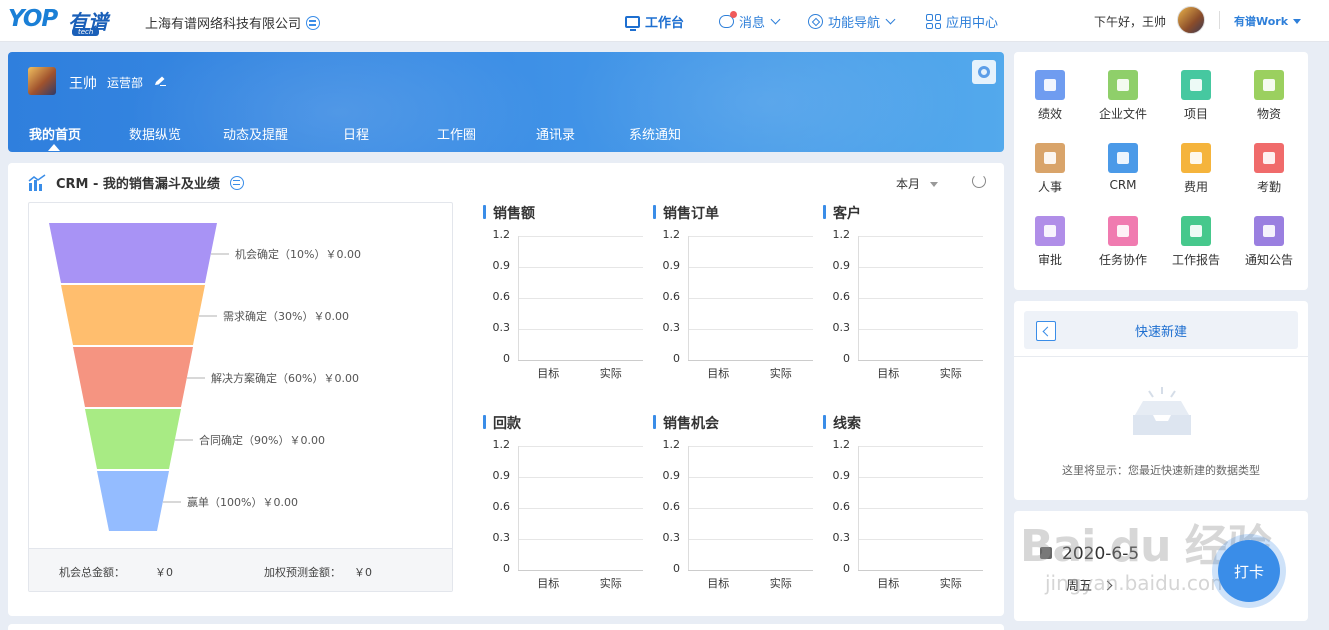 The width and height of the screenshot is (1329, 630). What do you see at coordinates (655, 133) in the screenshot?
I see `tab-notifications: 系统通知` at bounding box center [655, 133].